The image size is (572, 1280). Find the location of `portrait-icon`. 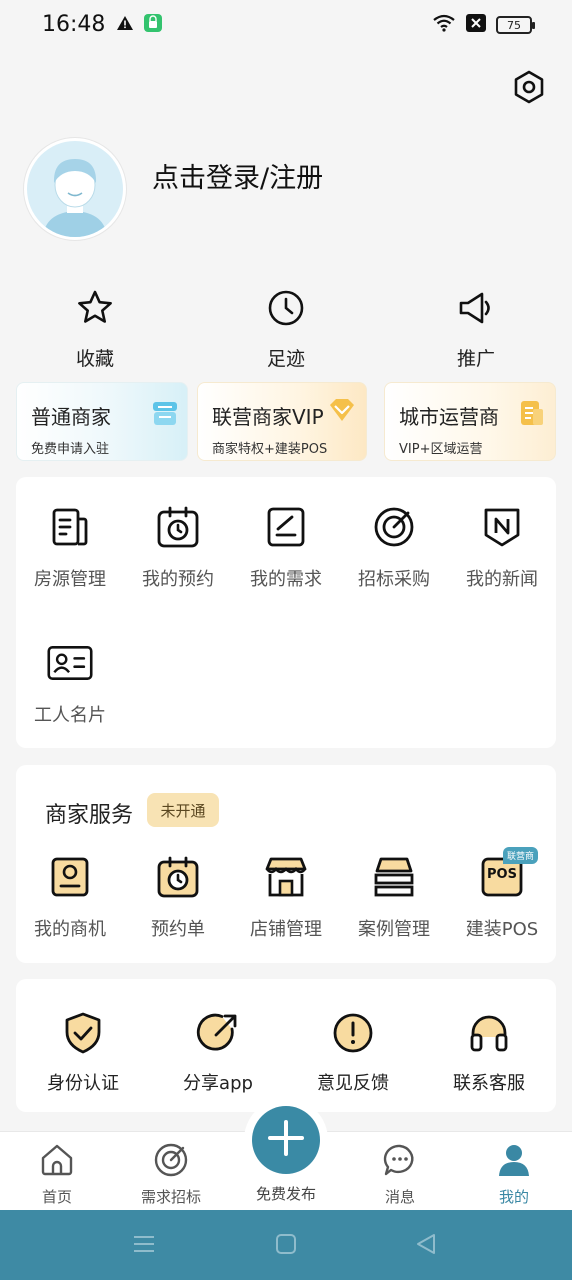

portrait-icon is located at coordinates (70, 877).